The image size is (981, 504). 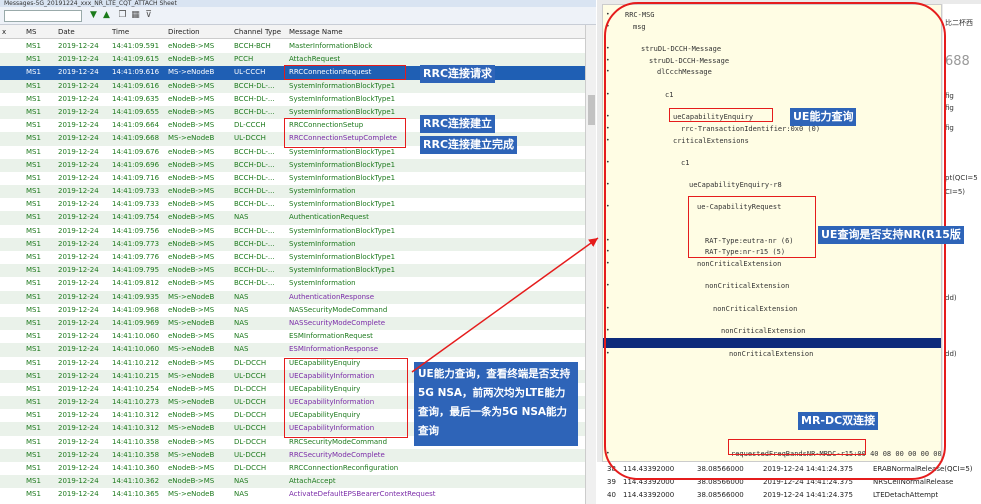 What do you see at coordinates (184, 32) in the screenshot?
I see `col-direction: Direction` at bounding box center [184, 32].